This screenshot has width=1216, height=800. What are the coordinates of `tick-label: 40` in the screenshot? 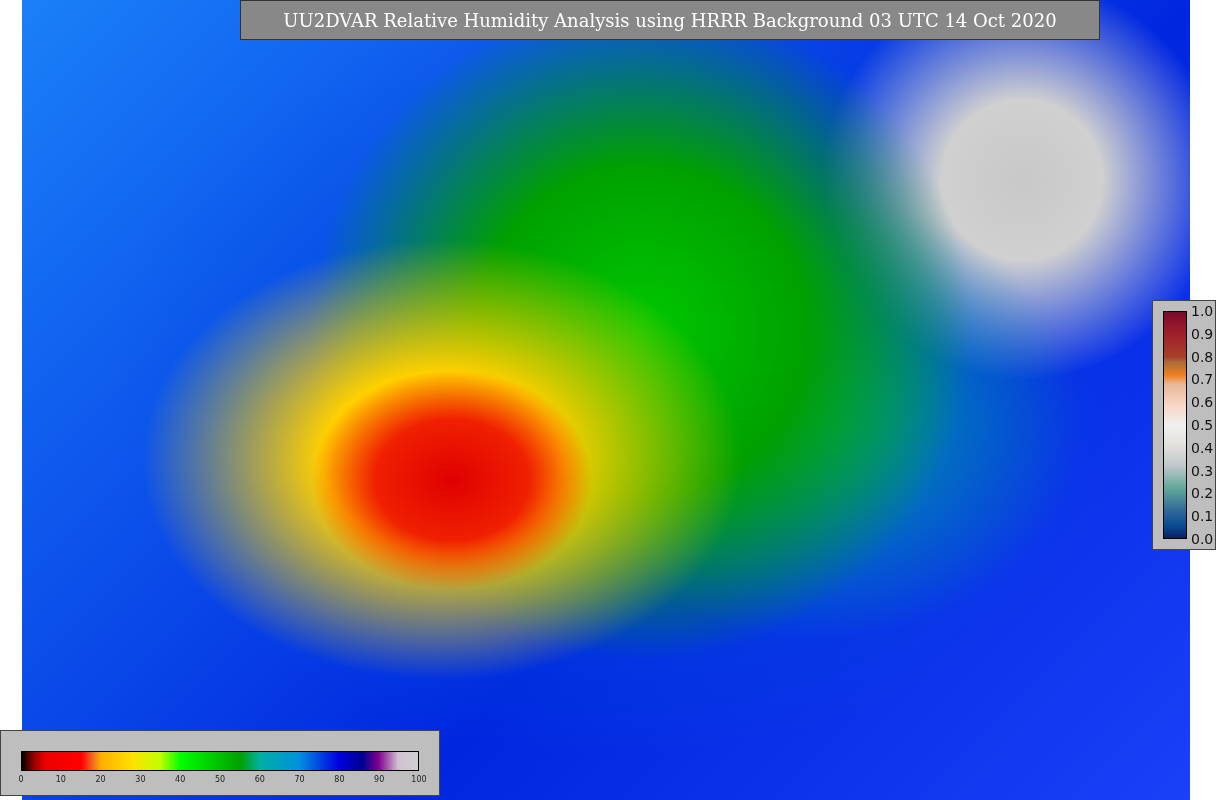 It's located at (180, 779).